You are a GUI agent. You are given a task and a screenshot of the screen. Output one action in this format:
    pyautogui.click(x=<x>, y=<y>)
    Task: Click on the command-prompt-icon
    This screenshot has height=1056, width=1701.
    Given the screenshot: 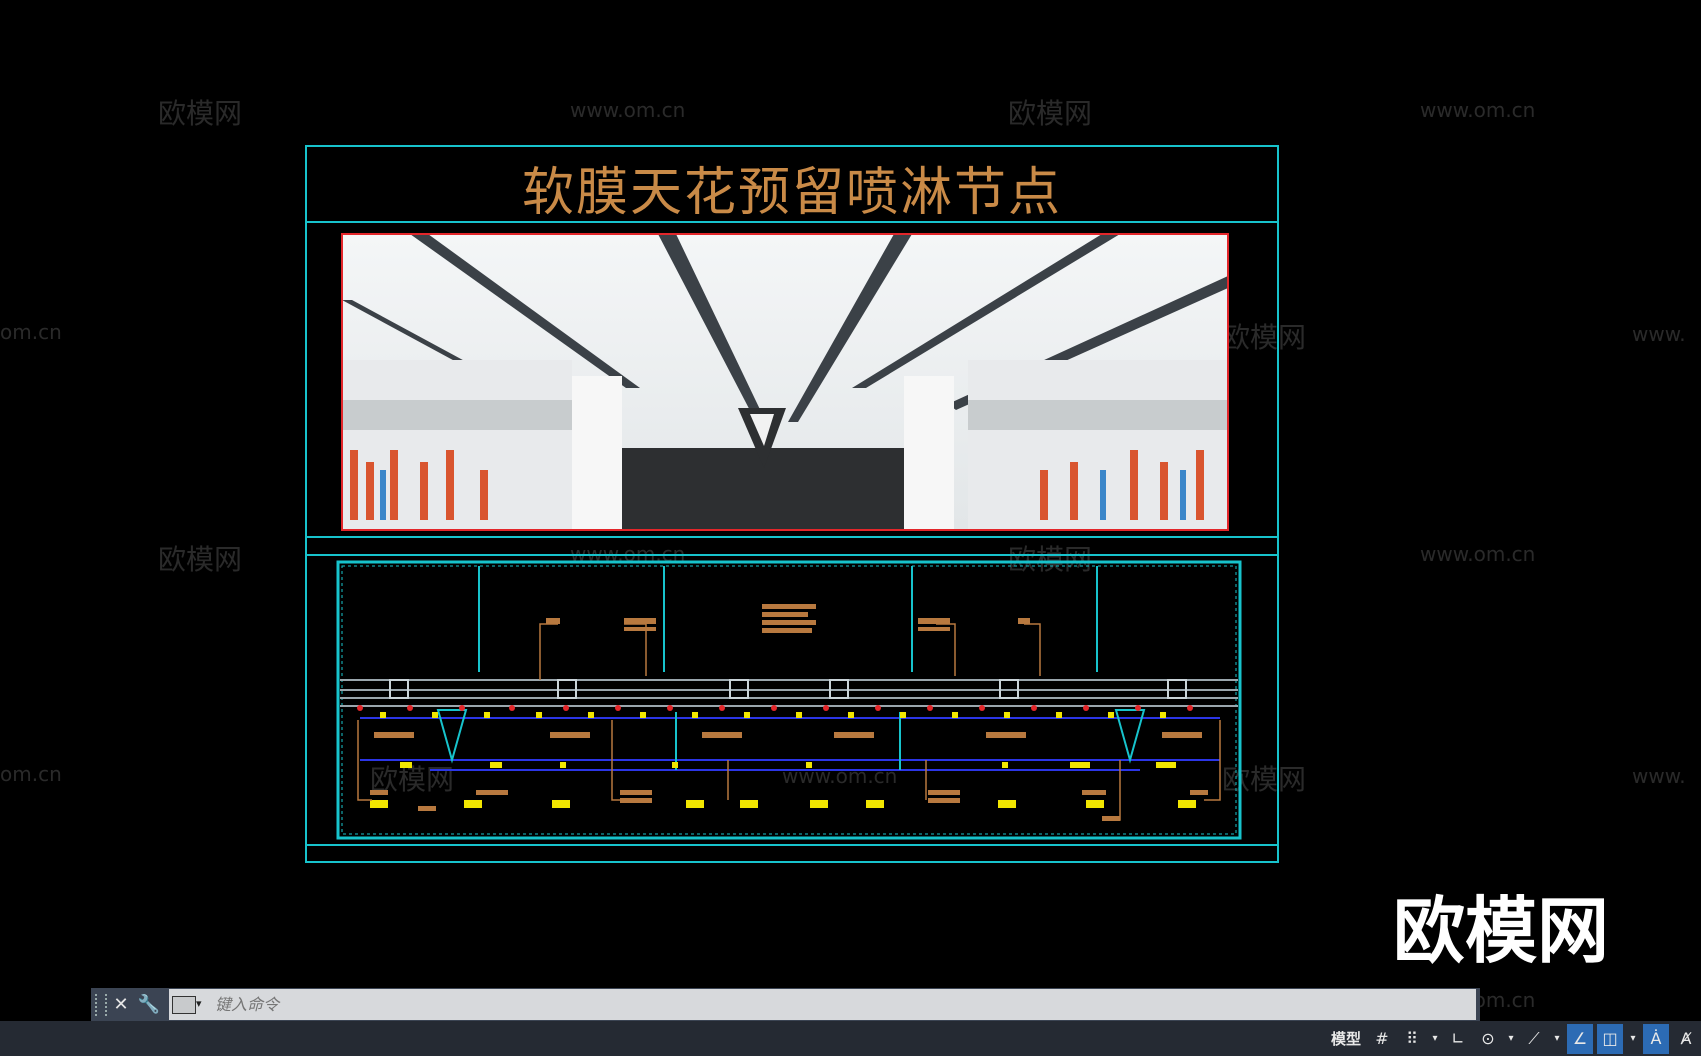 What is the action you would take?
    pyautogui.click(x=184, y=1005)
    